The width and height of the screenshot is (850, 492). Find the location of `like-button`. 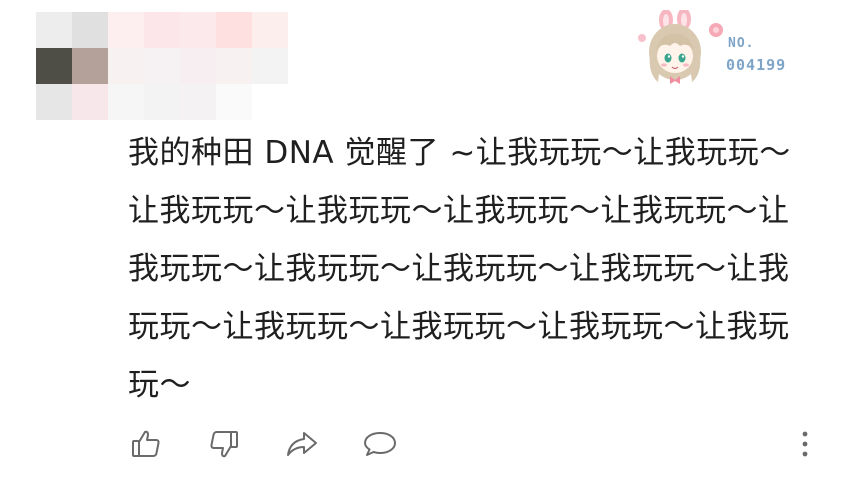

like-button is located at coordinates (146, 444).